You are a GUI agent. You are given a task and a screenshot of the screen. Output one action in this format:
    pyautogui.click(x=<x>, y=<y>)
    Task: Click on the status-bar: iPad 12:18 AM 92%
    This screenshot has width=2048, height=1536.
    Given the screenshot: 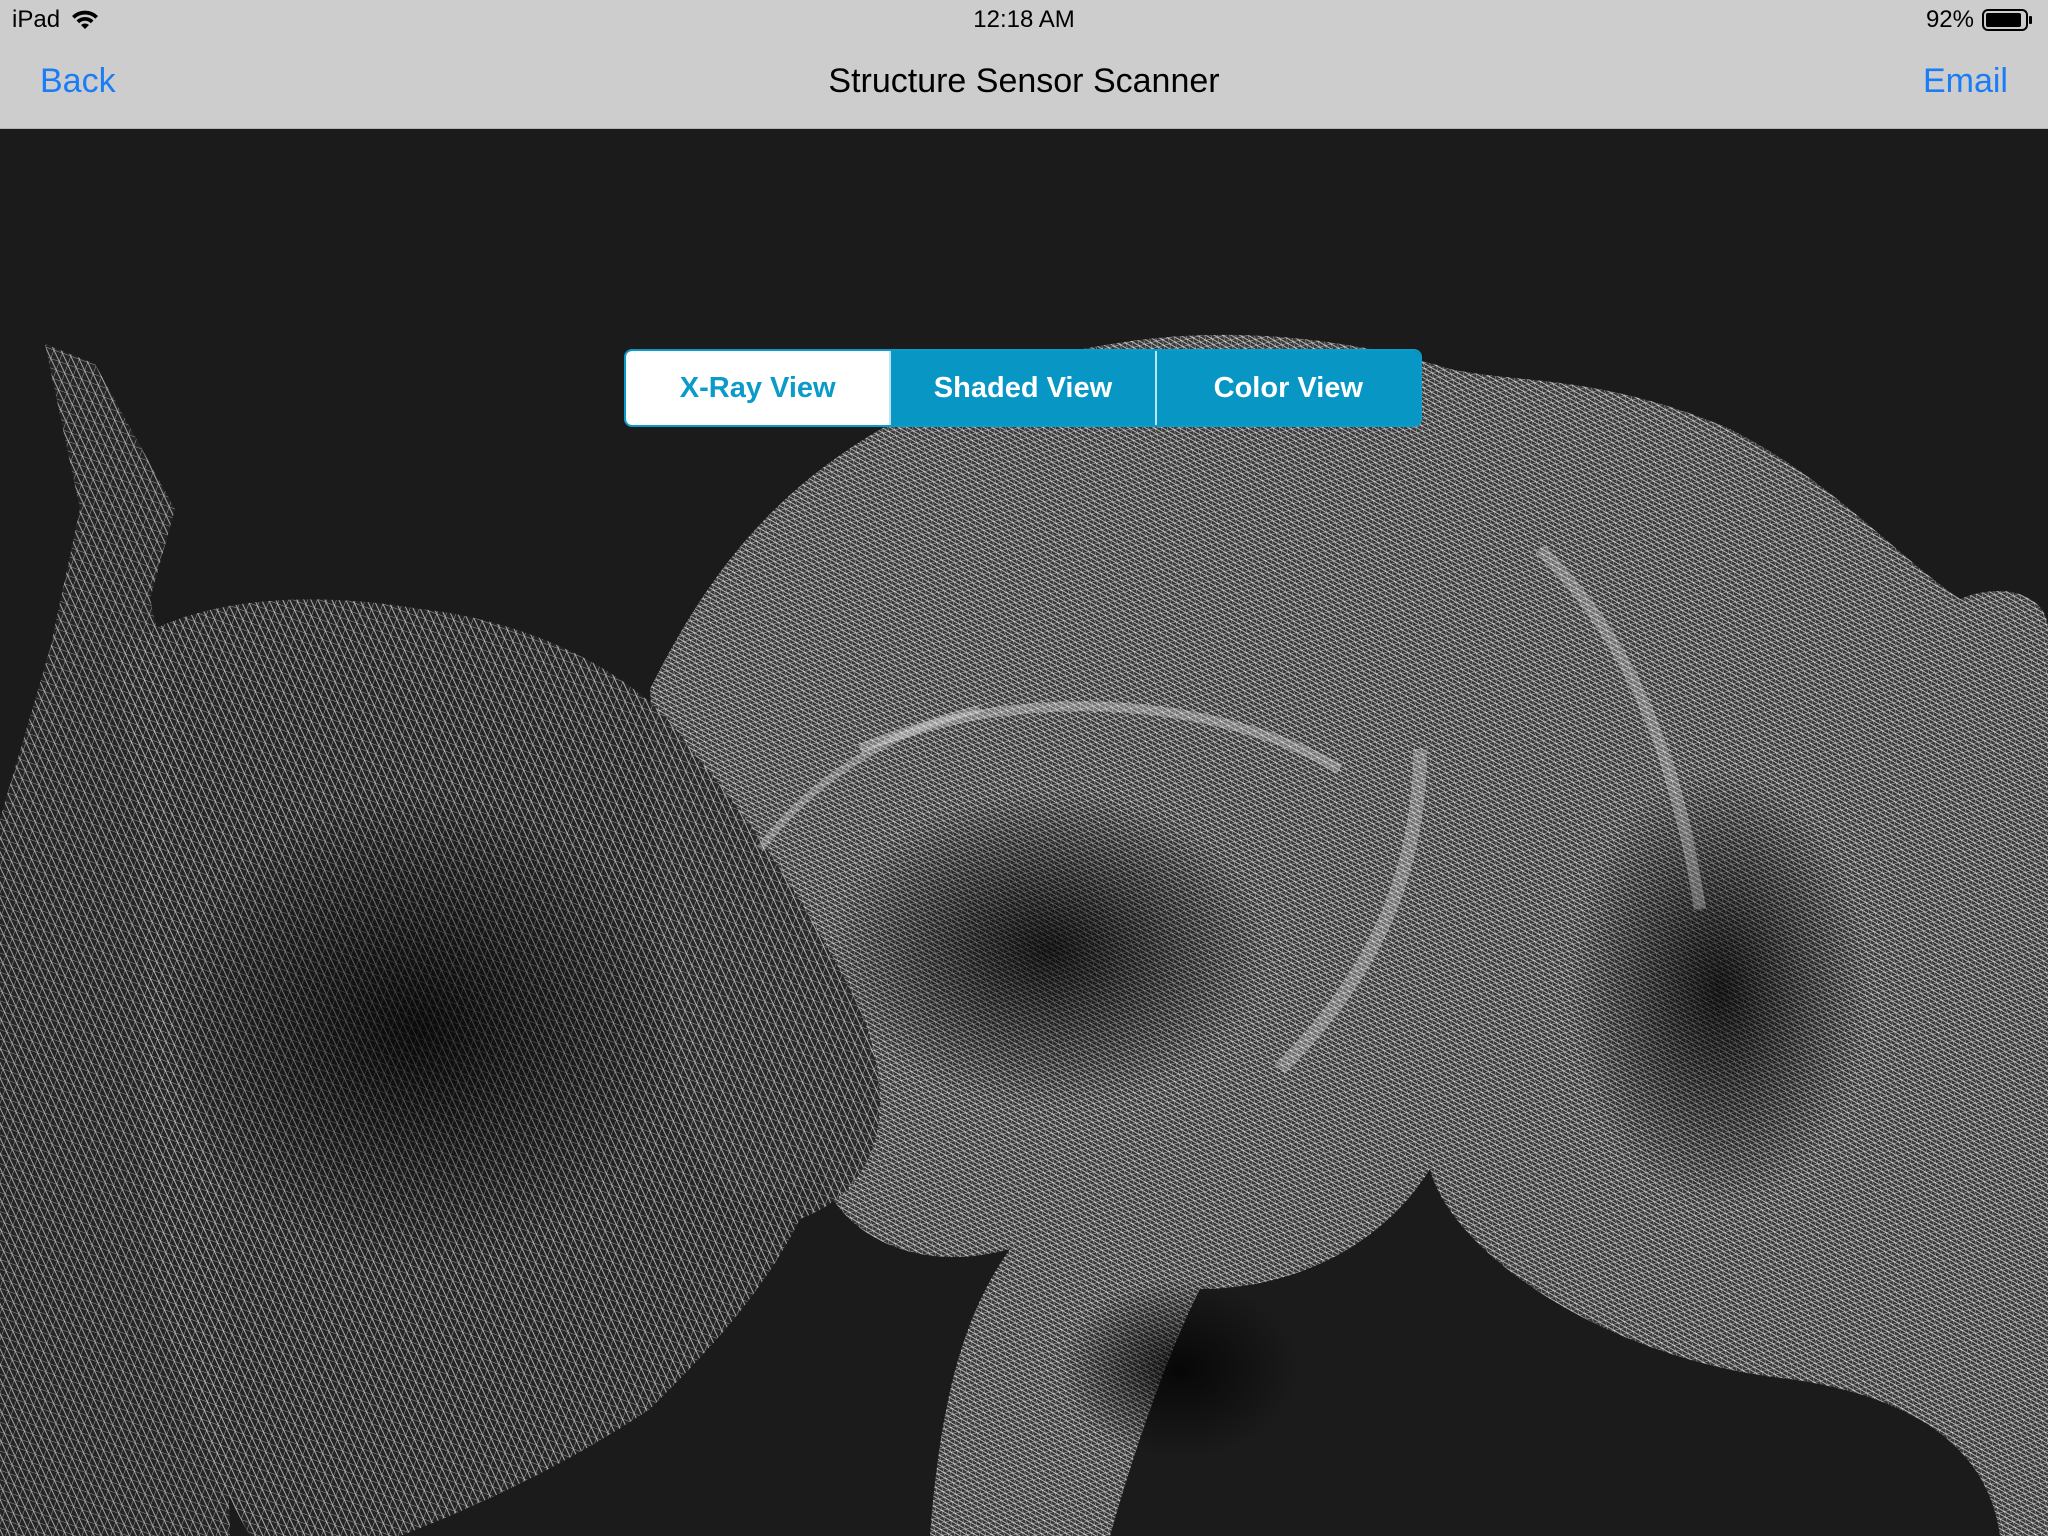 What is the action you would take?
    pyautogui.click(x=1024, y=20)
    